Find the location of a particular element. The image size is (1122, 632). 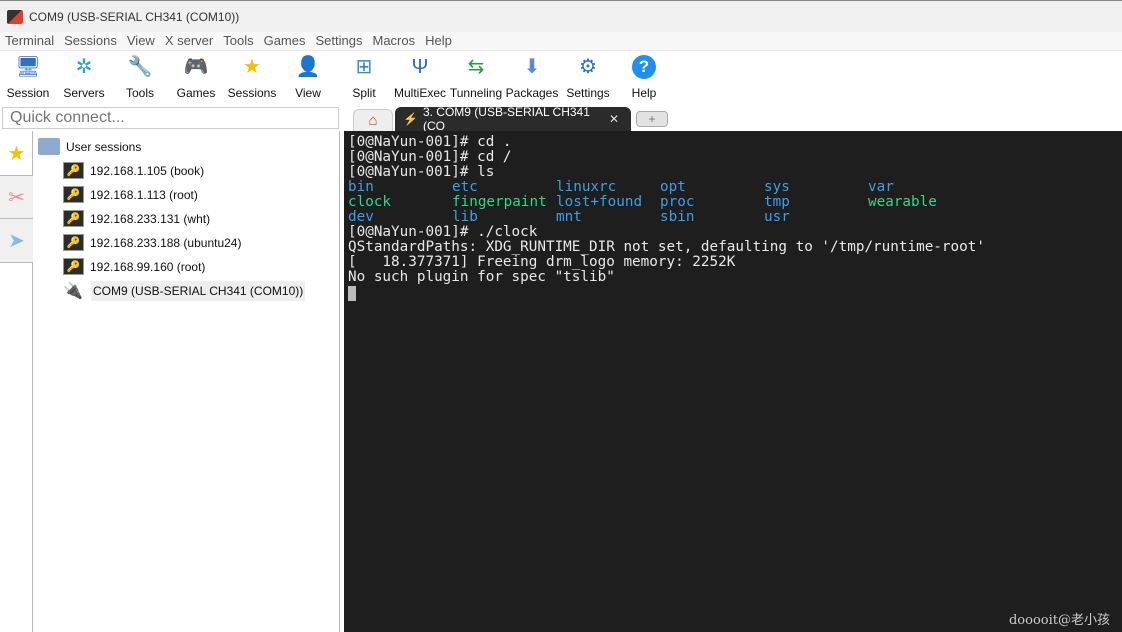

send-side-button: ➤ is located at coordinates (16, 241).